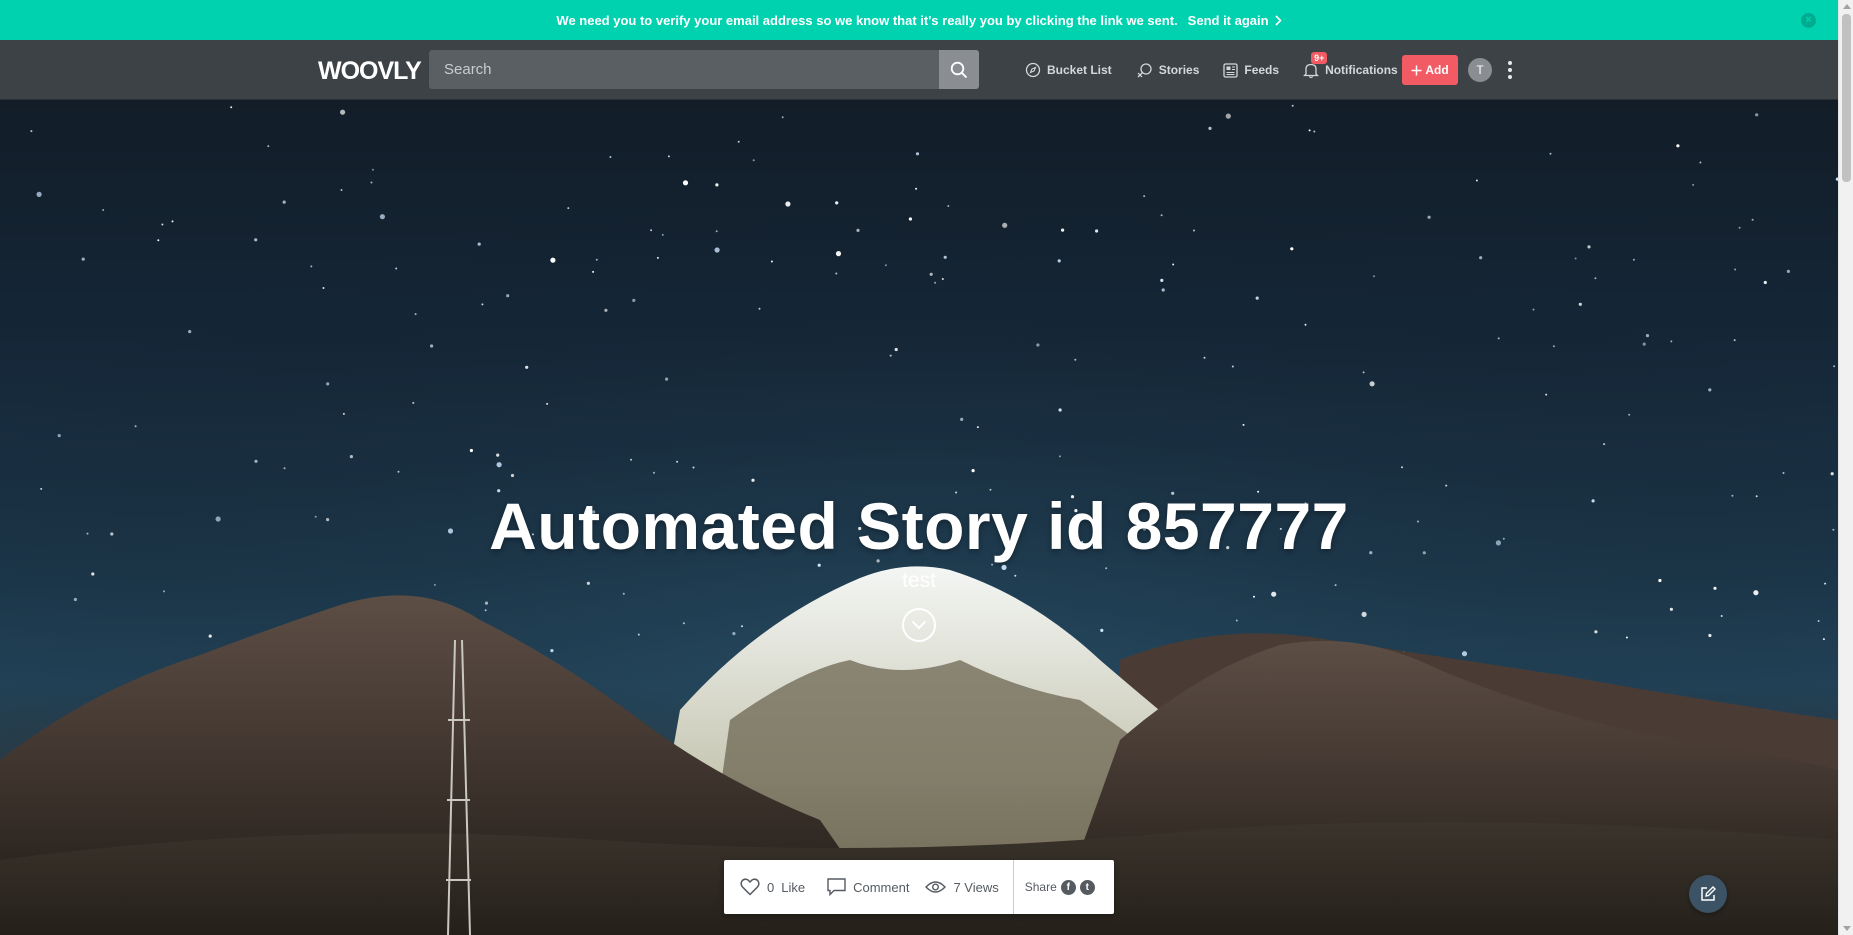 The width and height of the screenshot is (1853, 935). What do you see at coordinates (868, 887) in the screenshot?
I see `comment-button: Comment` at bounding box center [868, 887].